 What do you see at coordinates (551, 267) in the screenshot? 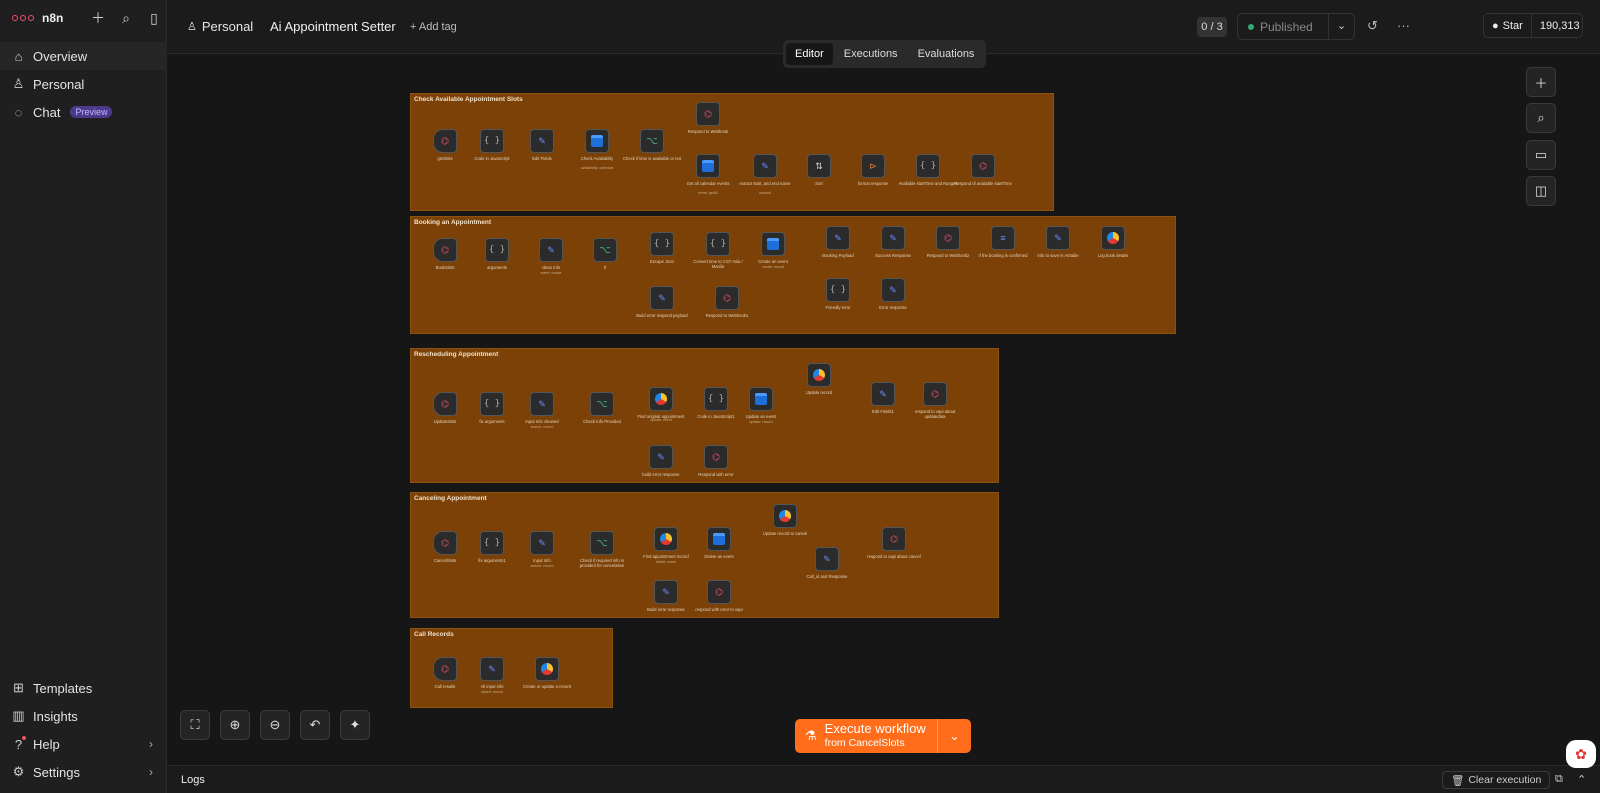
I see `node-label: clean Info` at bounding box center [551, 267].